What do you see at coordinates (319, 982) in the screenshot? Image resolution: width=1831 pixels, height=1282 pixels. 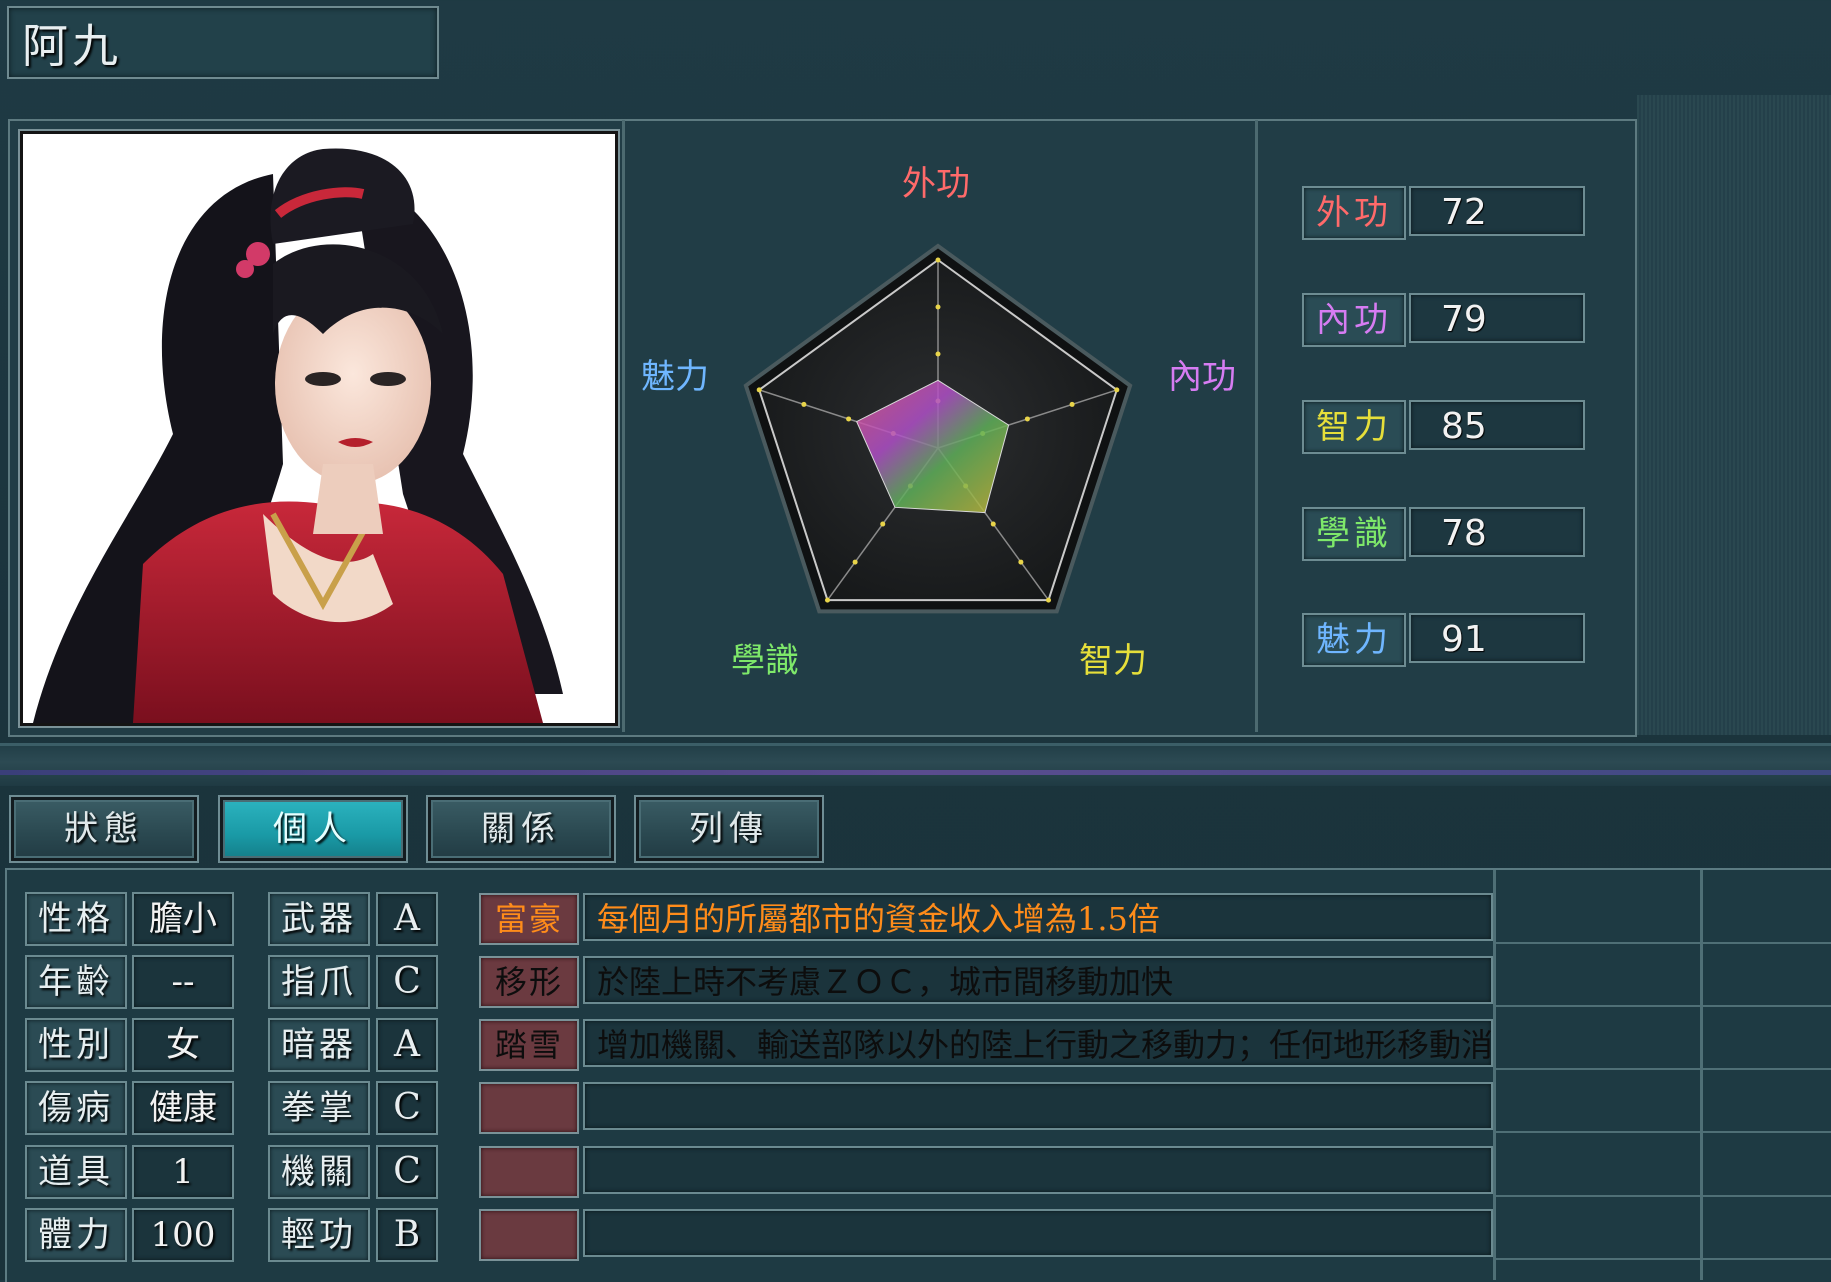 I see `skill-label: 指爪` at bounding box center [319, 982].